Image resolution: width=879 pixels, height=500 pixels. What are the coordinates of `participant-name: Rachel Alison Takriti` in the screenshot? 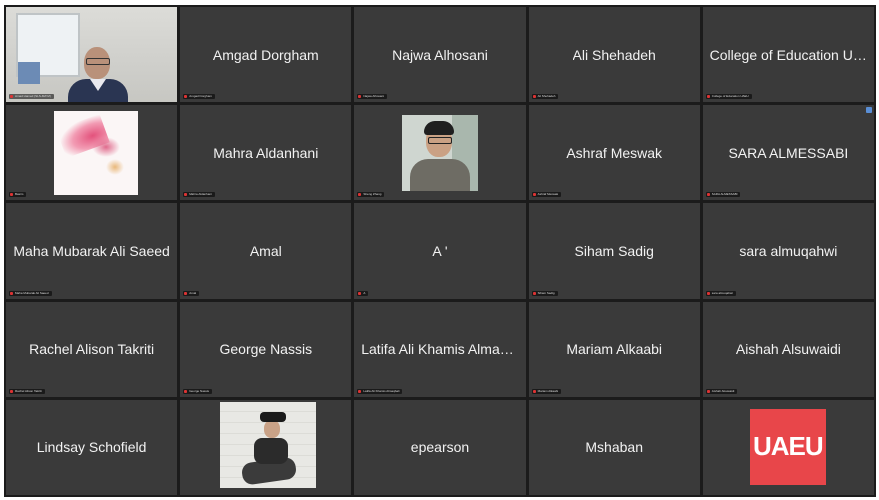 It's located at (92, 349).